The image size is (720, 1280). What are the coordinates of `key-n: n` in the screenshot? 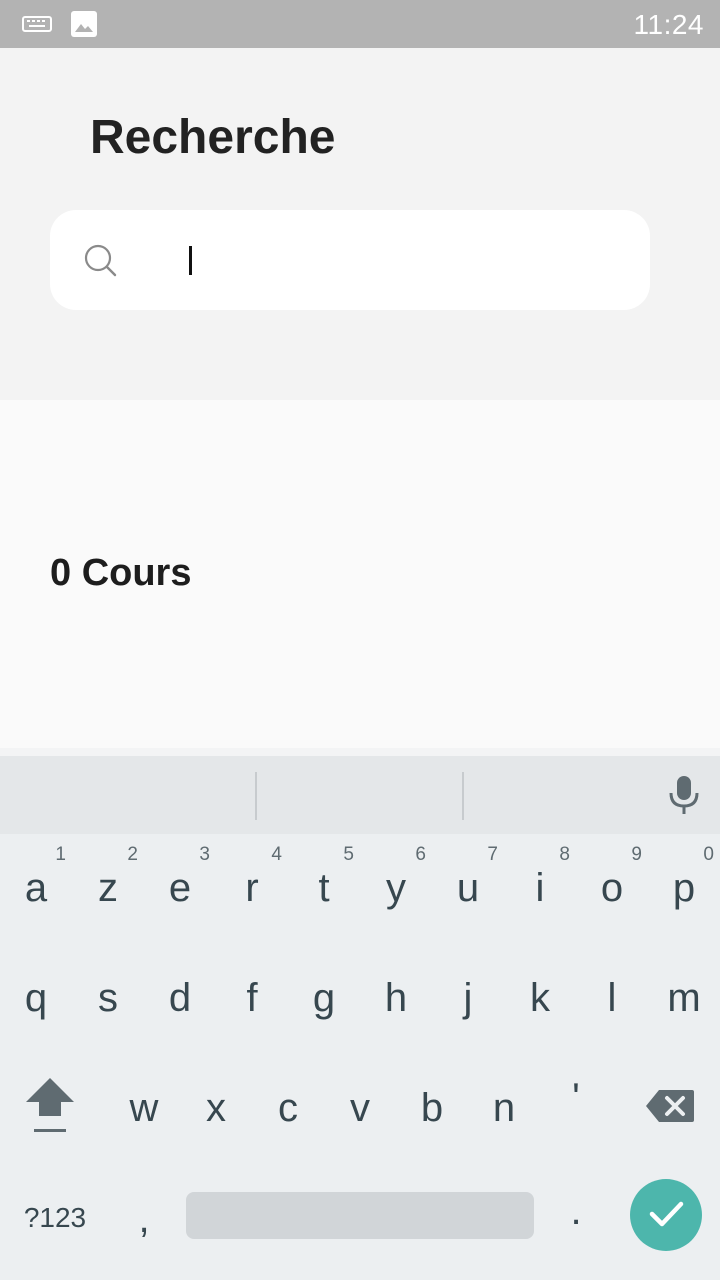 It's located at (504, 1108).